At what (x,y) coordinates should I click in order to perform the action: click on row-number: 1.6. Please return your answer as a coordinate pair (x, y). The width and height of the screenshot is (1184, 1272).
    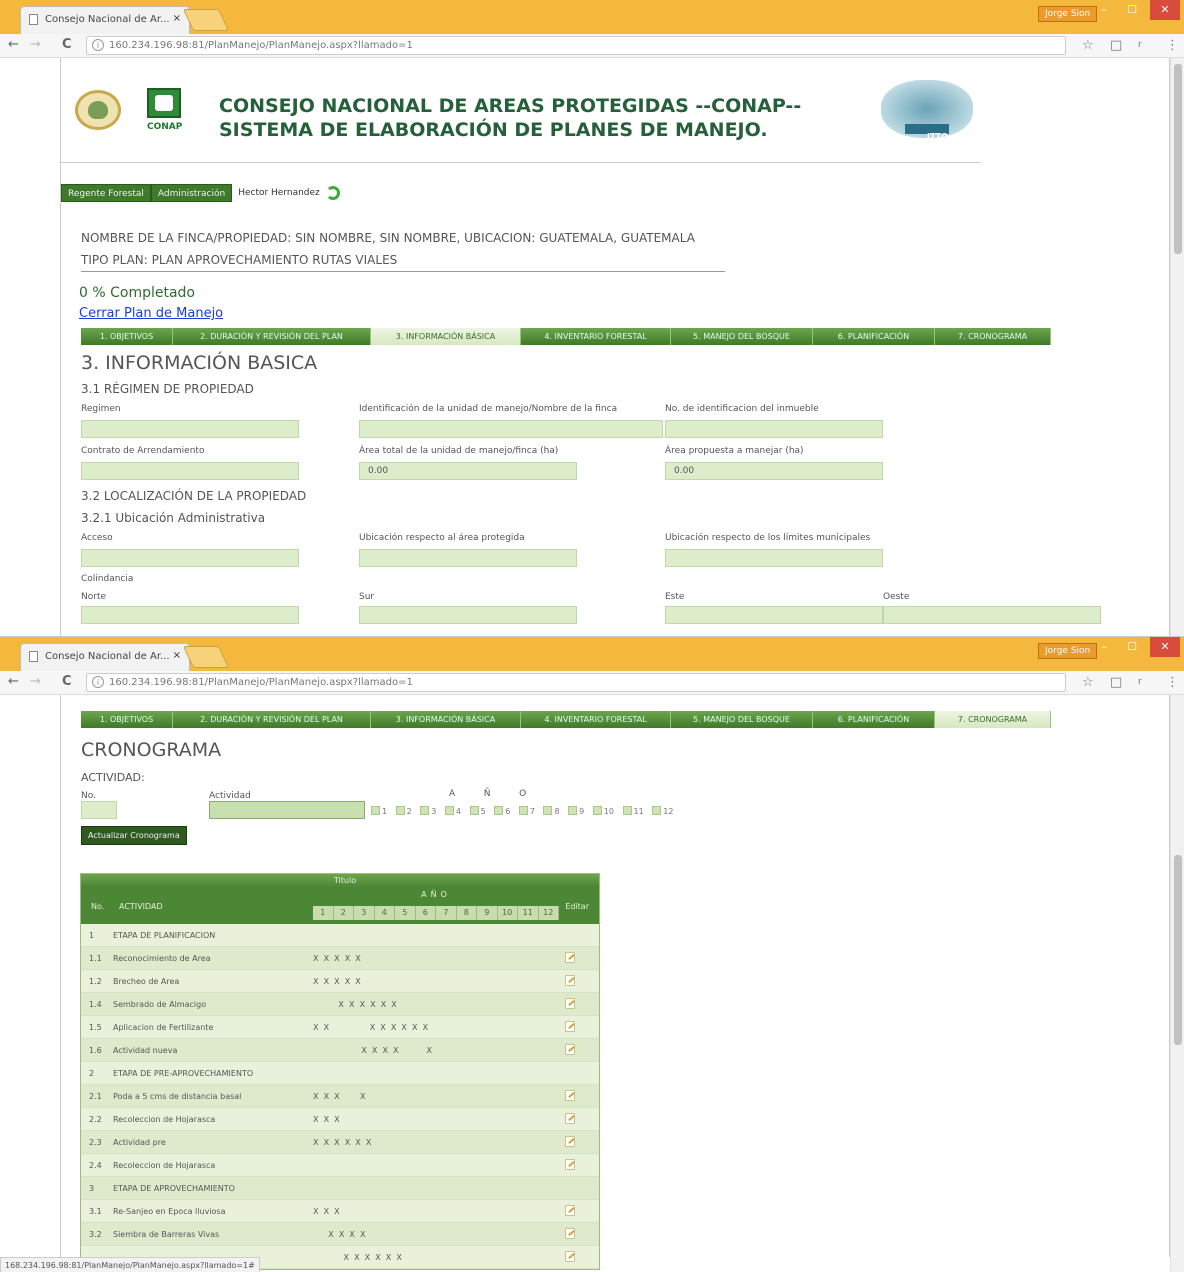
    Looking at the image, I should click on (95, 1050).